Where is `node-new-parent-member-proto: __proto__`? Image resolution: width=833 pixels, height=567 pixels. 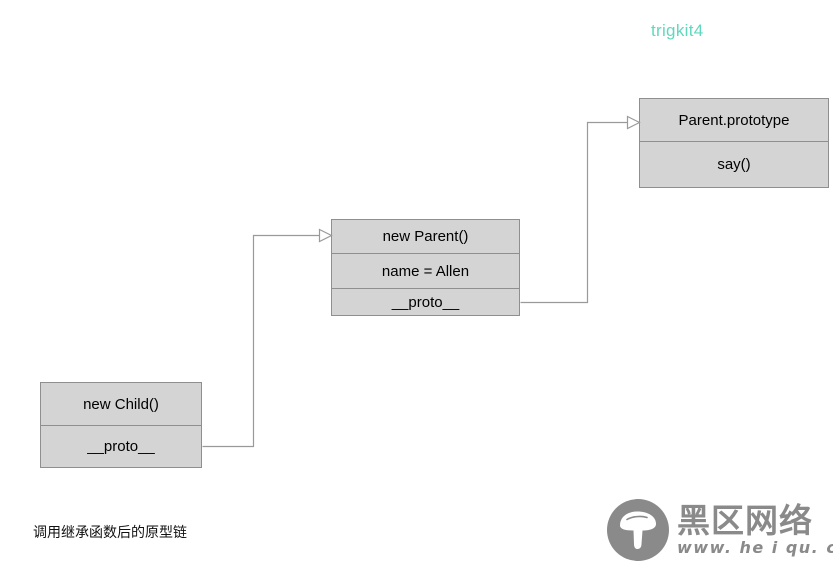 node-new-parent-member-proto: __proto__ is located at coordinates (425, 301).